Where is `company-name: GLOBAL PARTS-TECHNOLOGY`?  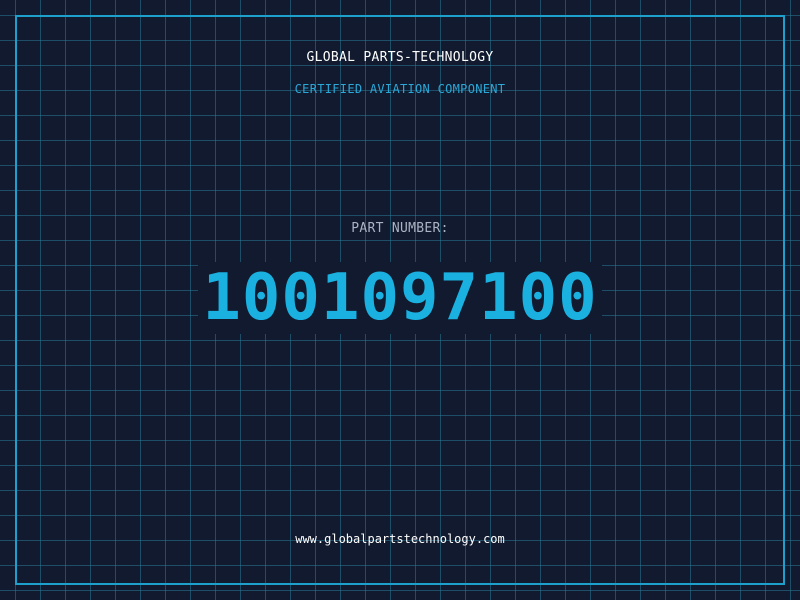 company-name: GLOBAL PARTS-TECHNOLOGY is located at coordinates (400, 57).